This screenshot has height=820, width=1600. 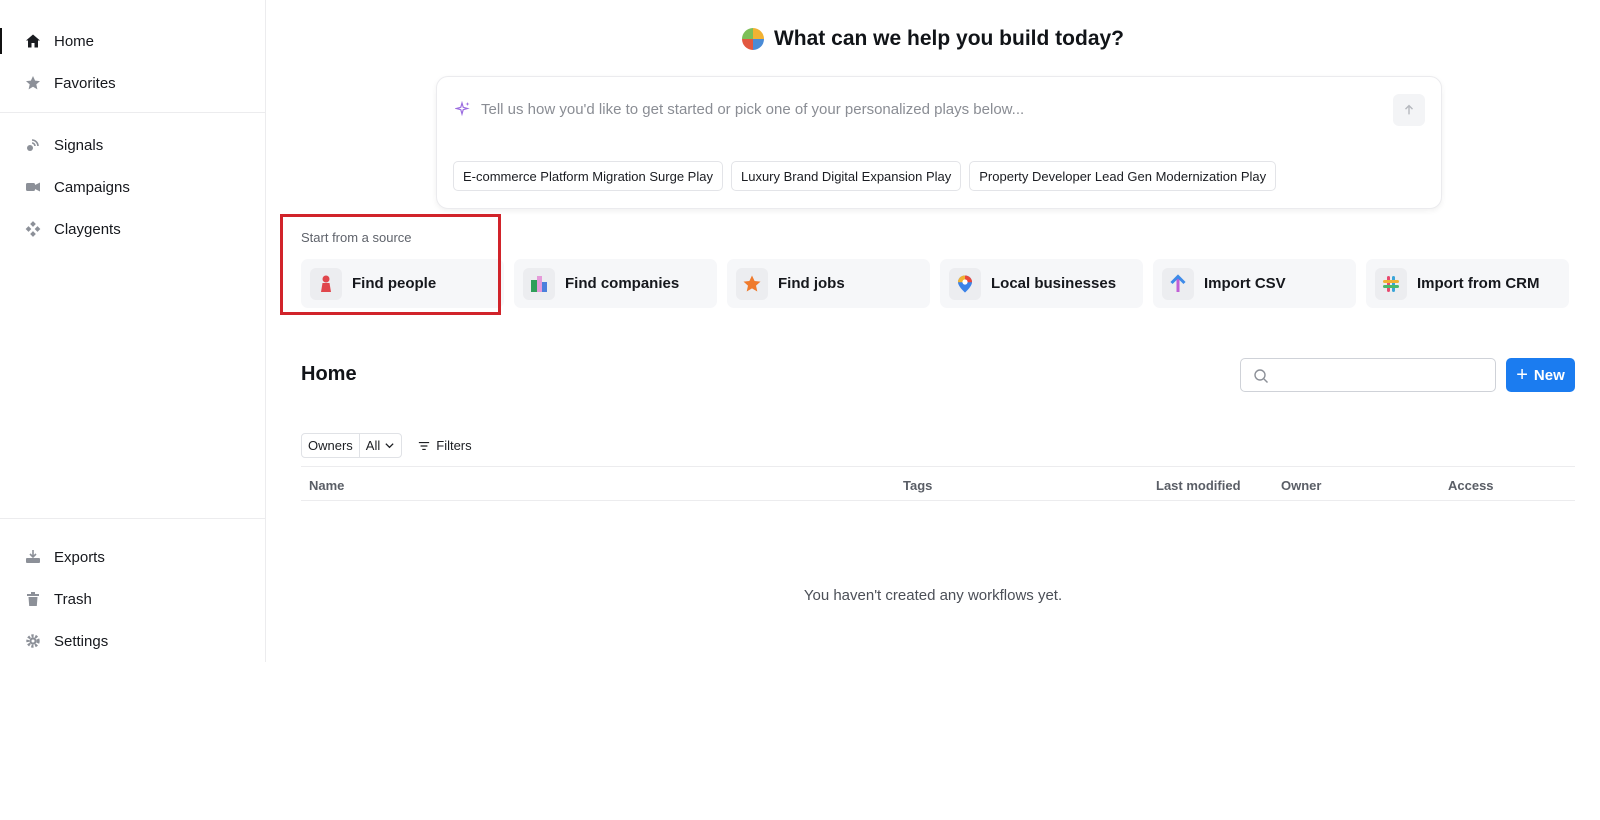 I want to click on column-header-access: Access, so click(x=1471, y=485).